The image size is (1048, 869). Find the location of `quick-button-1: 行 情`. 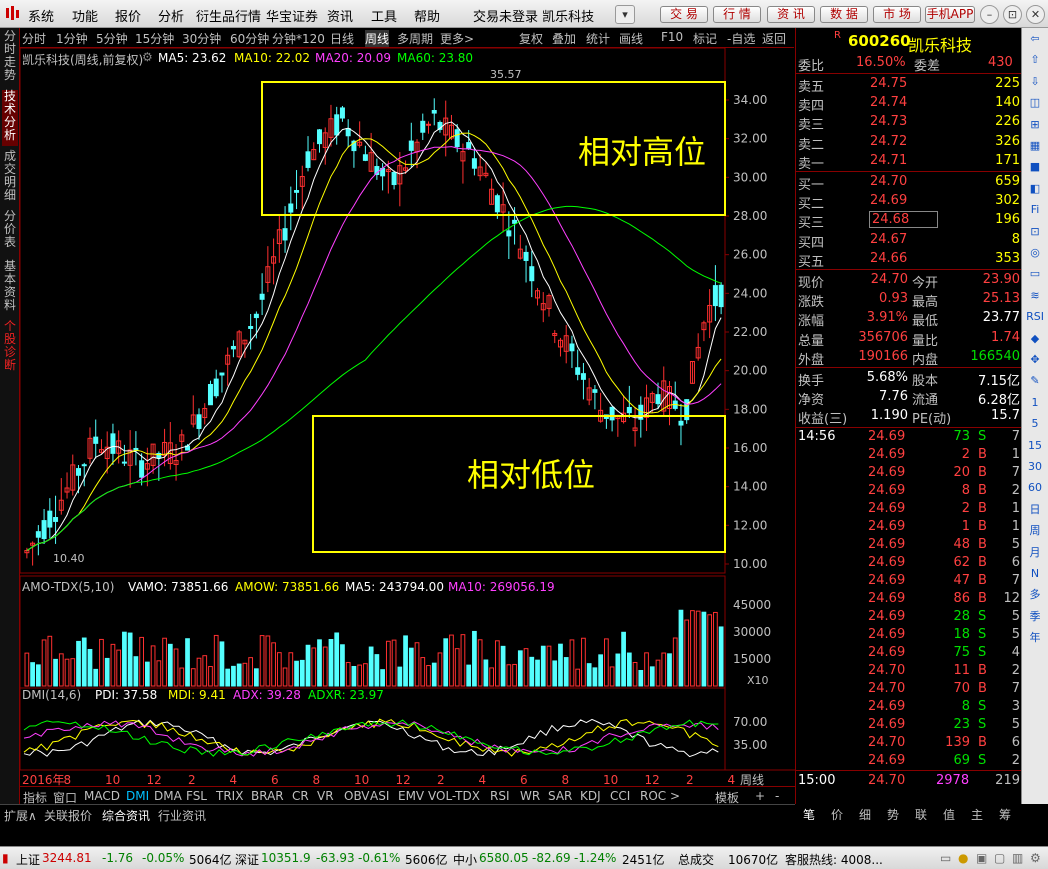

quick-button-1: 行 情 is located at coordinates (737, 14).